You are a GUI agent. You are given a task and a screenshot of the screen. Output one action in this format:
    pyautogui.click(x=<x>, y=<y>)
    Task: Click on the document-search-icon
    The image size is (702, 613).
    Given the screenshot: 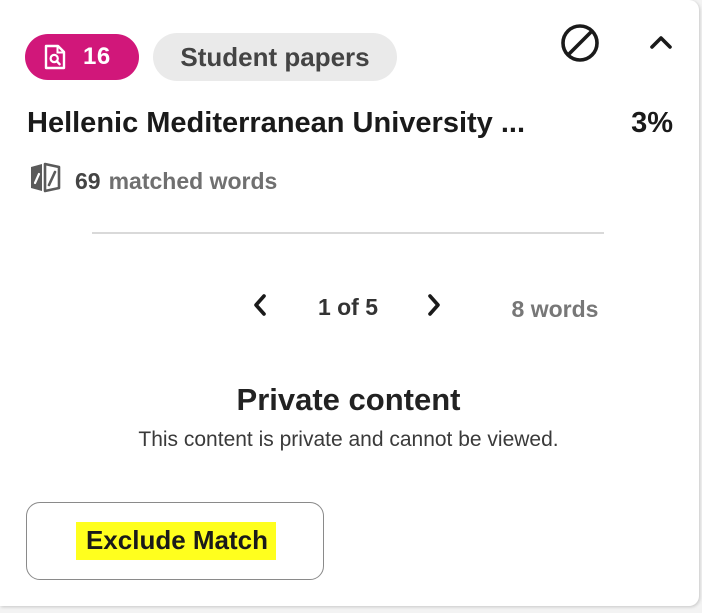 What is the action you would take?
    pyautogui.click(x=55, y=57)
    